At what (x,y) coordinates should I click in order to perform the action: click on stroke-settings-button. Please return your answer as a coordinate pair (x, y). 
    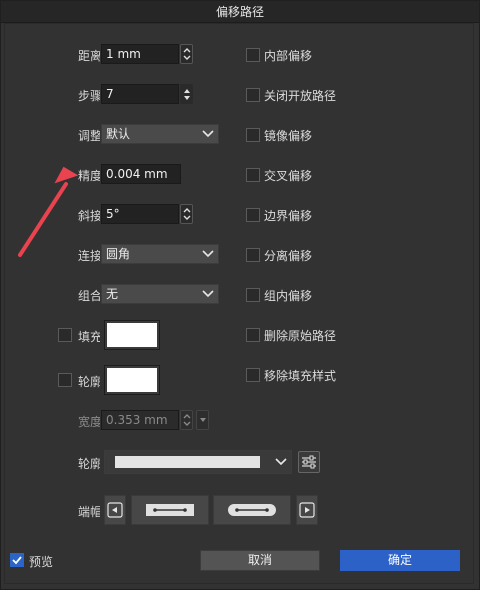
    Looking at the image, I should click on (309, 462).